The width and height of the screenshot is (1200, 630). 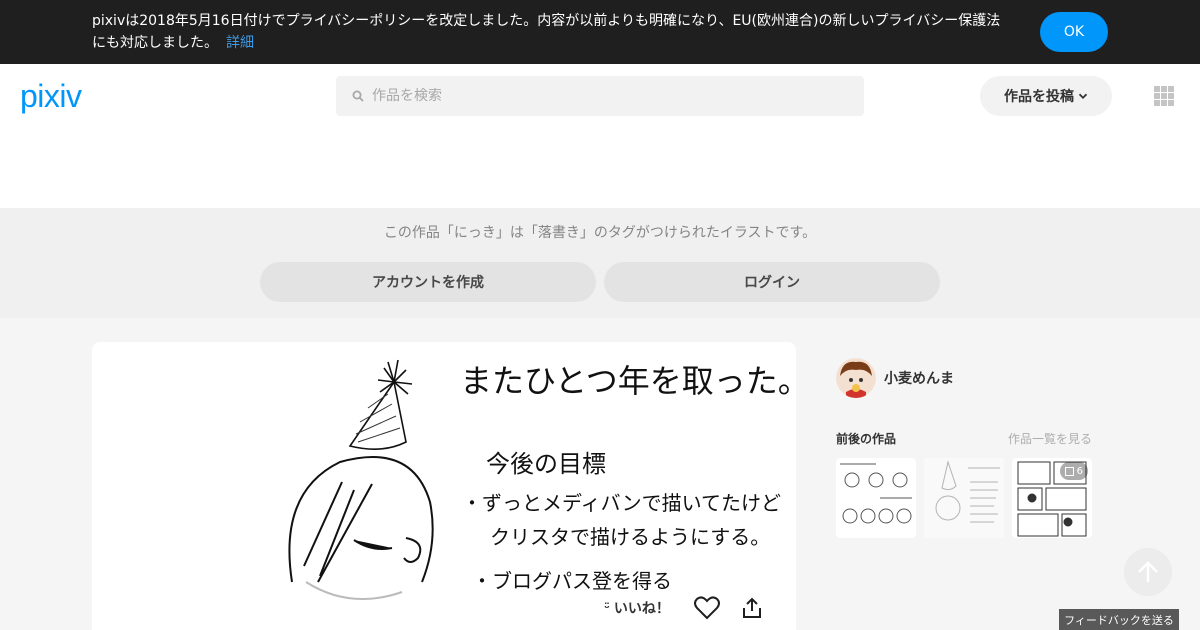 I want to click on like-label: いいね！, so click(x=641, y=609).